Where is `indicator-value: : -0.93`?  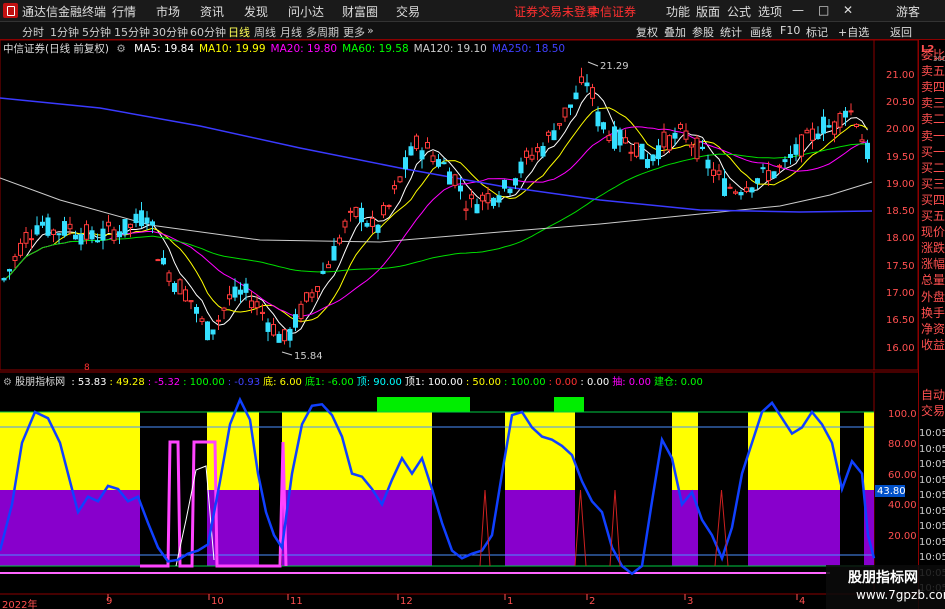 indicator-value: : -0.93 is located at coordinates (244, 382).